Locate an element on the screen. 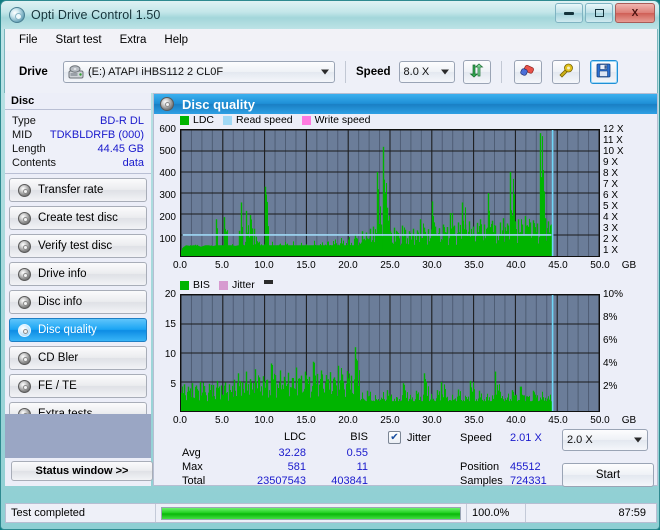  status-window-button: Status window >> is located at coordinates (82, 471).